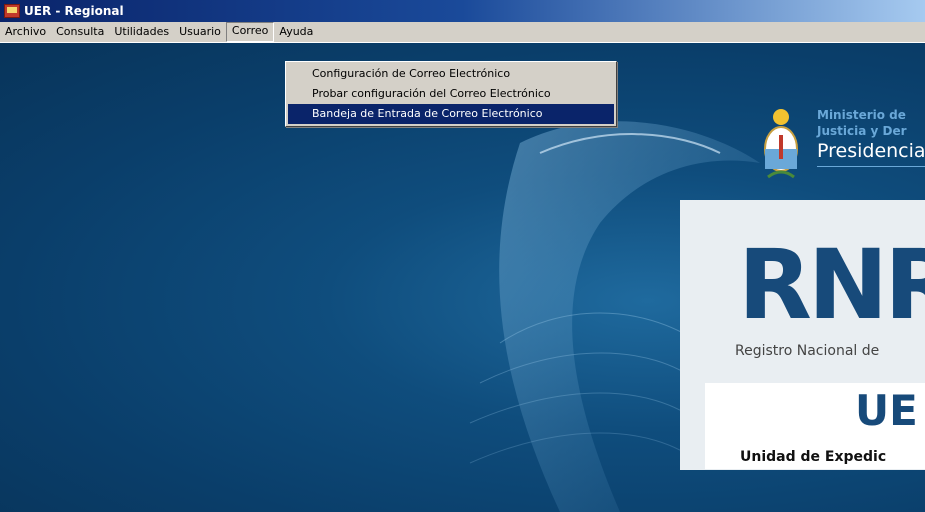 This screenshot has height=512, width=925. What do you see at coordinates (296, 32) in the screenshot?
I see `menu-ayuda: Ayuda` at bounding box center [296, 32].